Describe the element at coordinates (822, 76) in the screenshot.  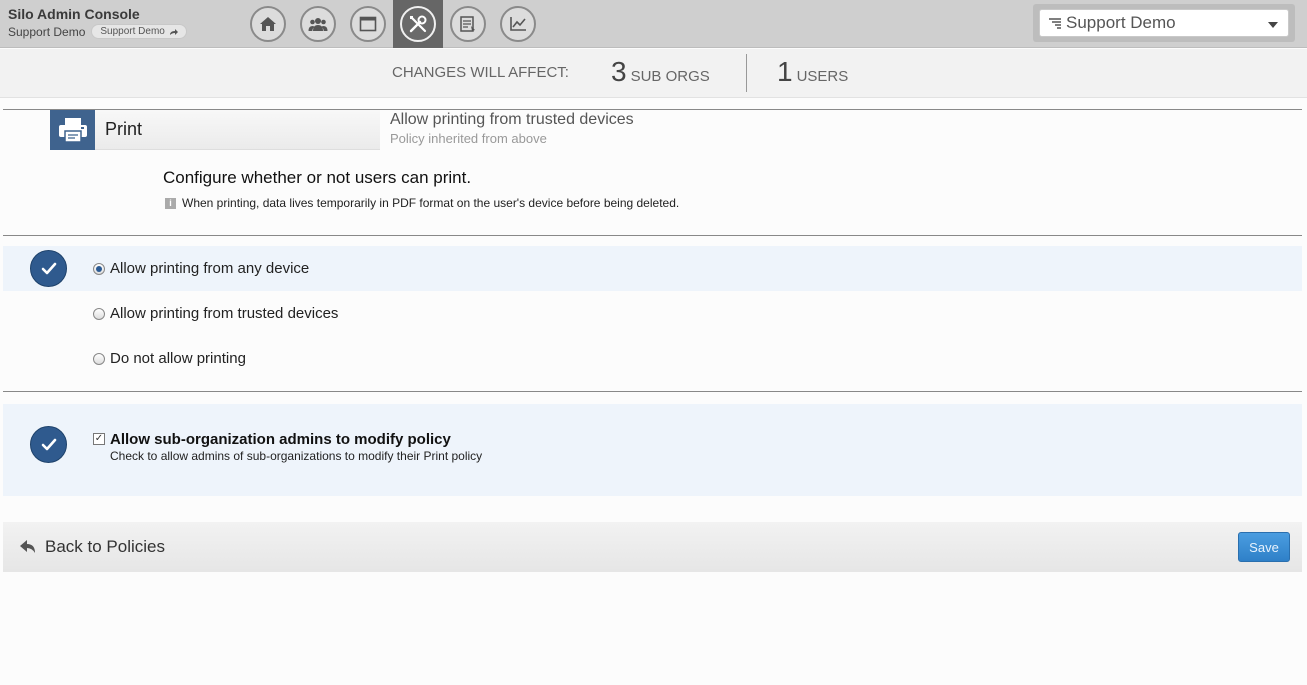
I see `users-label: USERS` at that location.